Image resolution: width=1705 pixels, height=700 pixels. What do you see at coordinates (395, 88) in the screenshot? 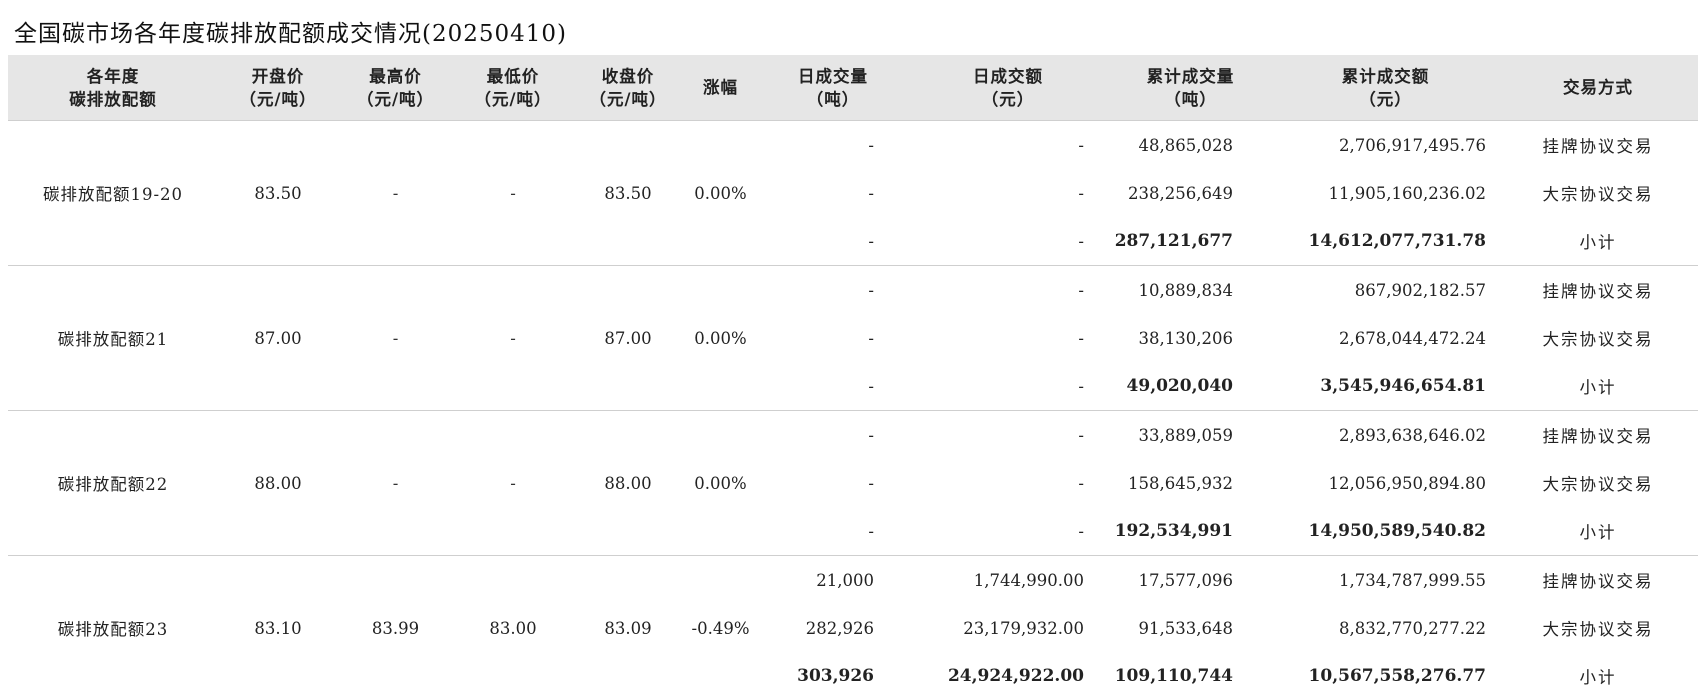
I see `header-high: 最高价（元/吨）` at bounding box center [395, 88].